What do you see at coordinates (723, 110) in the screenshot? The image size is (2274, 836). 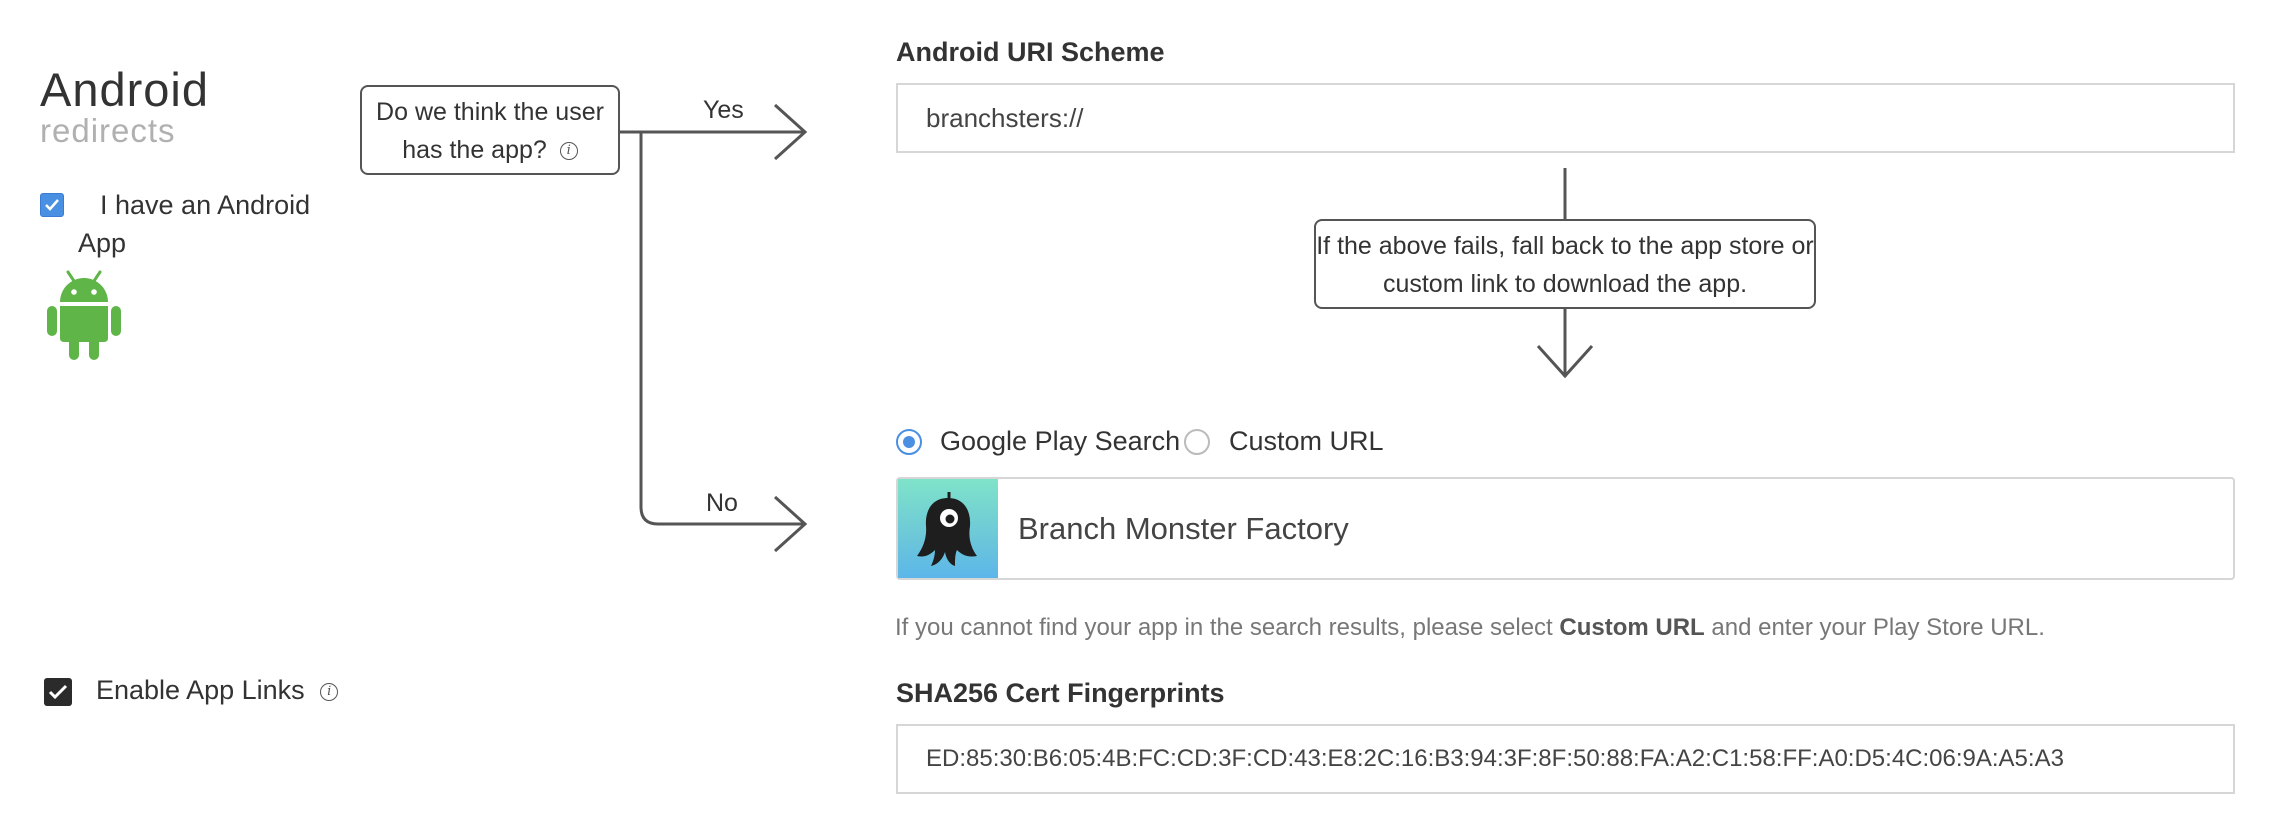 I see `yes-label: Yes` at bounding box center [723, 110].